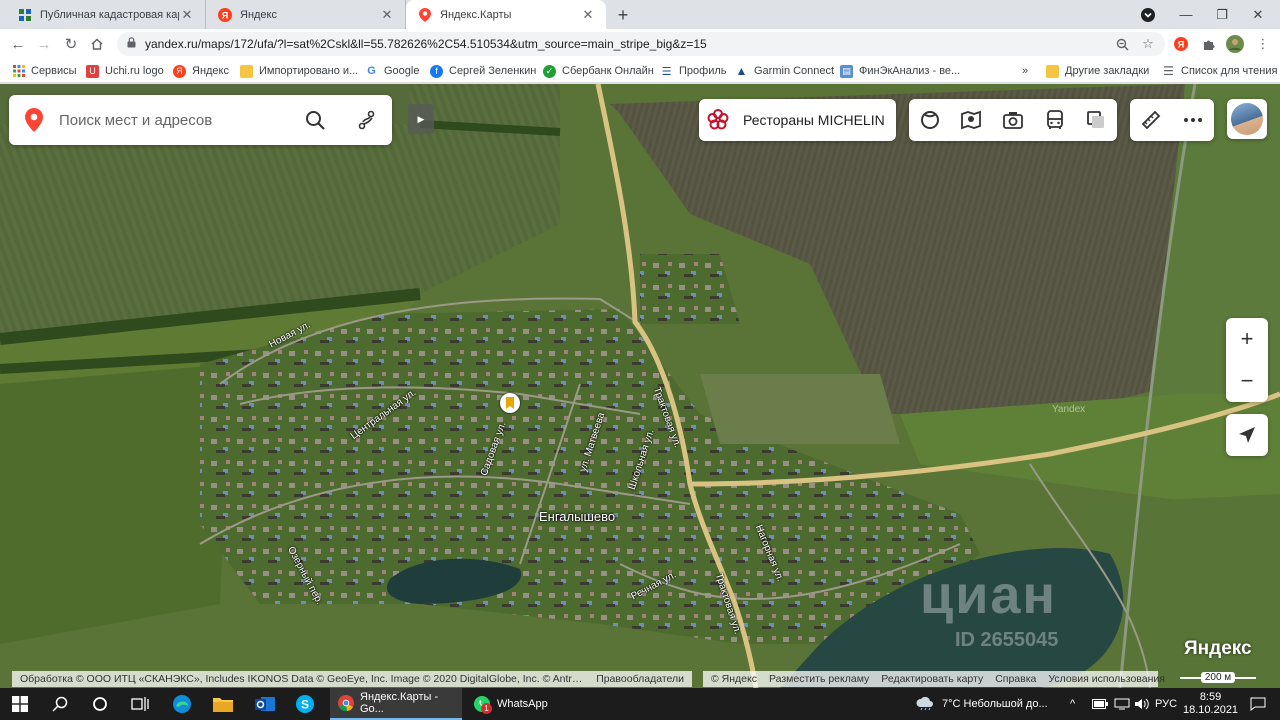 This screenshot has width=1280, height=720. I want to click on michelin-restaurants-button: Рестораны MICHELIN, so click(797, 120).